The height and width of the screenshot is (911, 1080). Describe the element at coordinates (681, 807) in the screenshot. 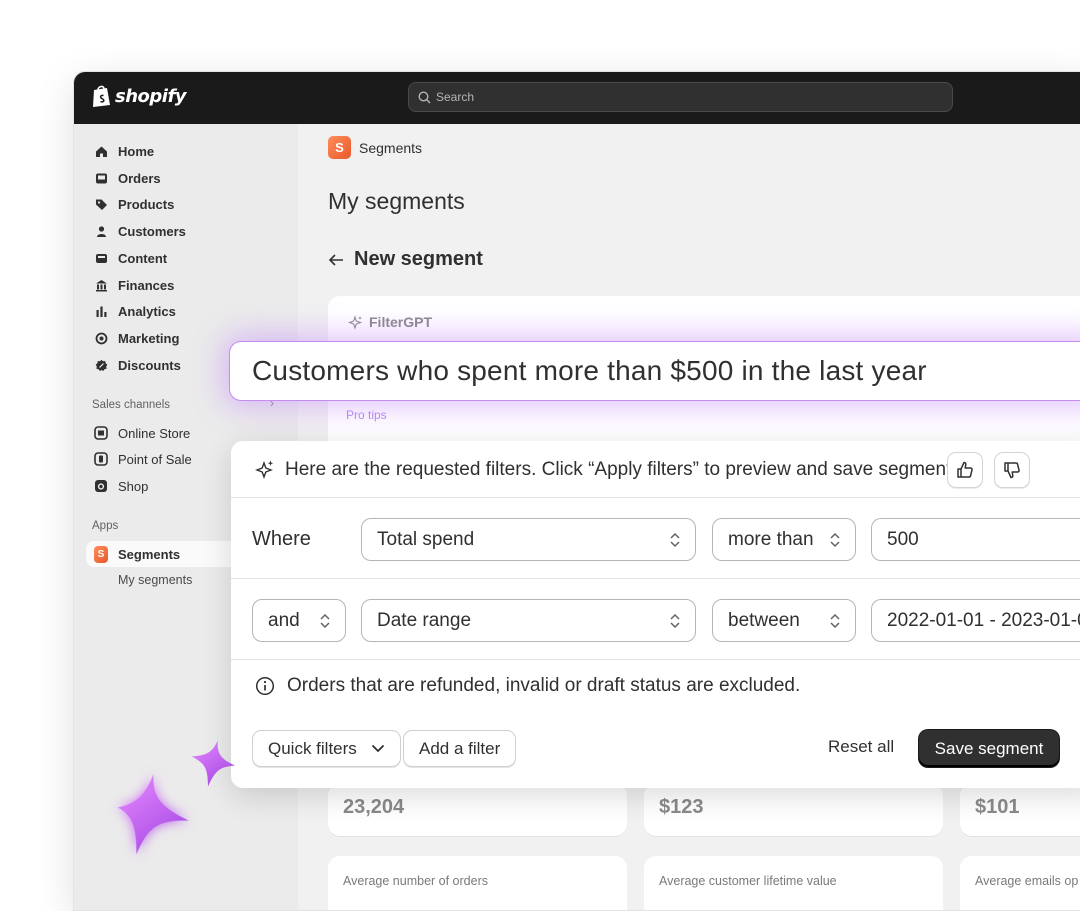

I see `stat-value: $123` at that location.